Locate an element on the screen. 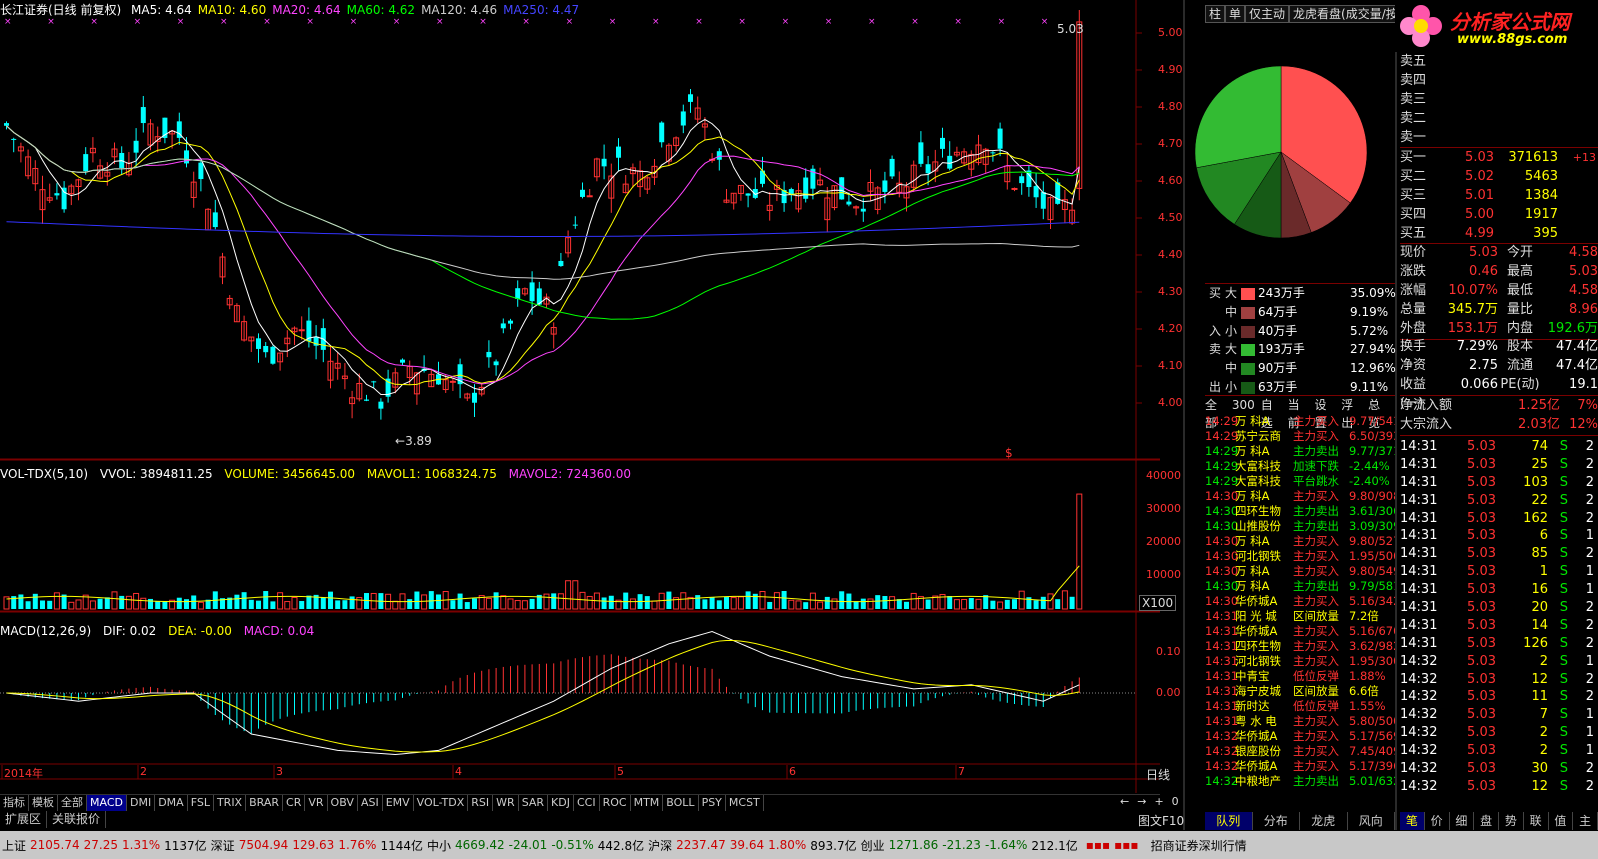 The image size is (1598, 859). indicator-tab: MCST is located at coordinates (745, 803).